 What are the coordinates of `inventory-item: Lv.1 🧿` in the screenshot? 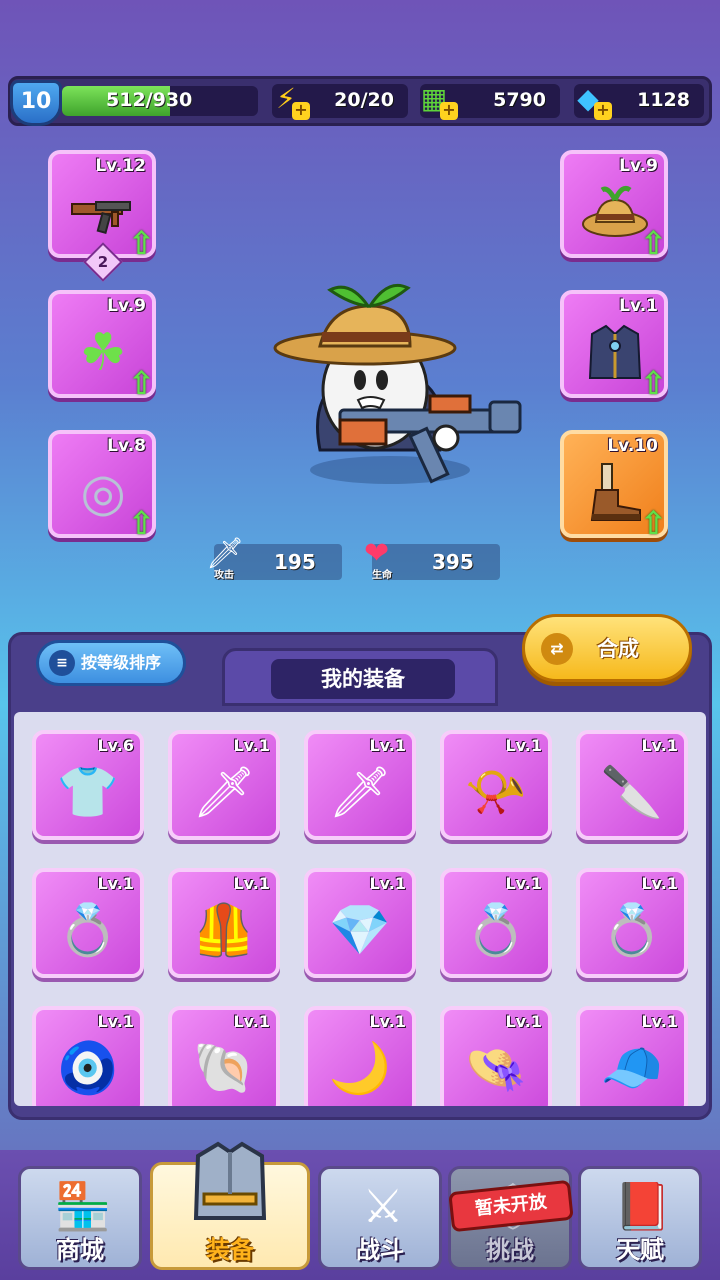 It's located at (88, 1056).